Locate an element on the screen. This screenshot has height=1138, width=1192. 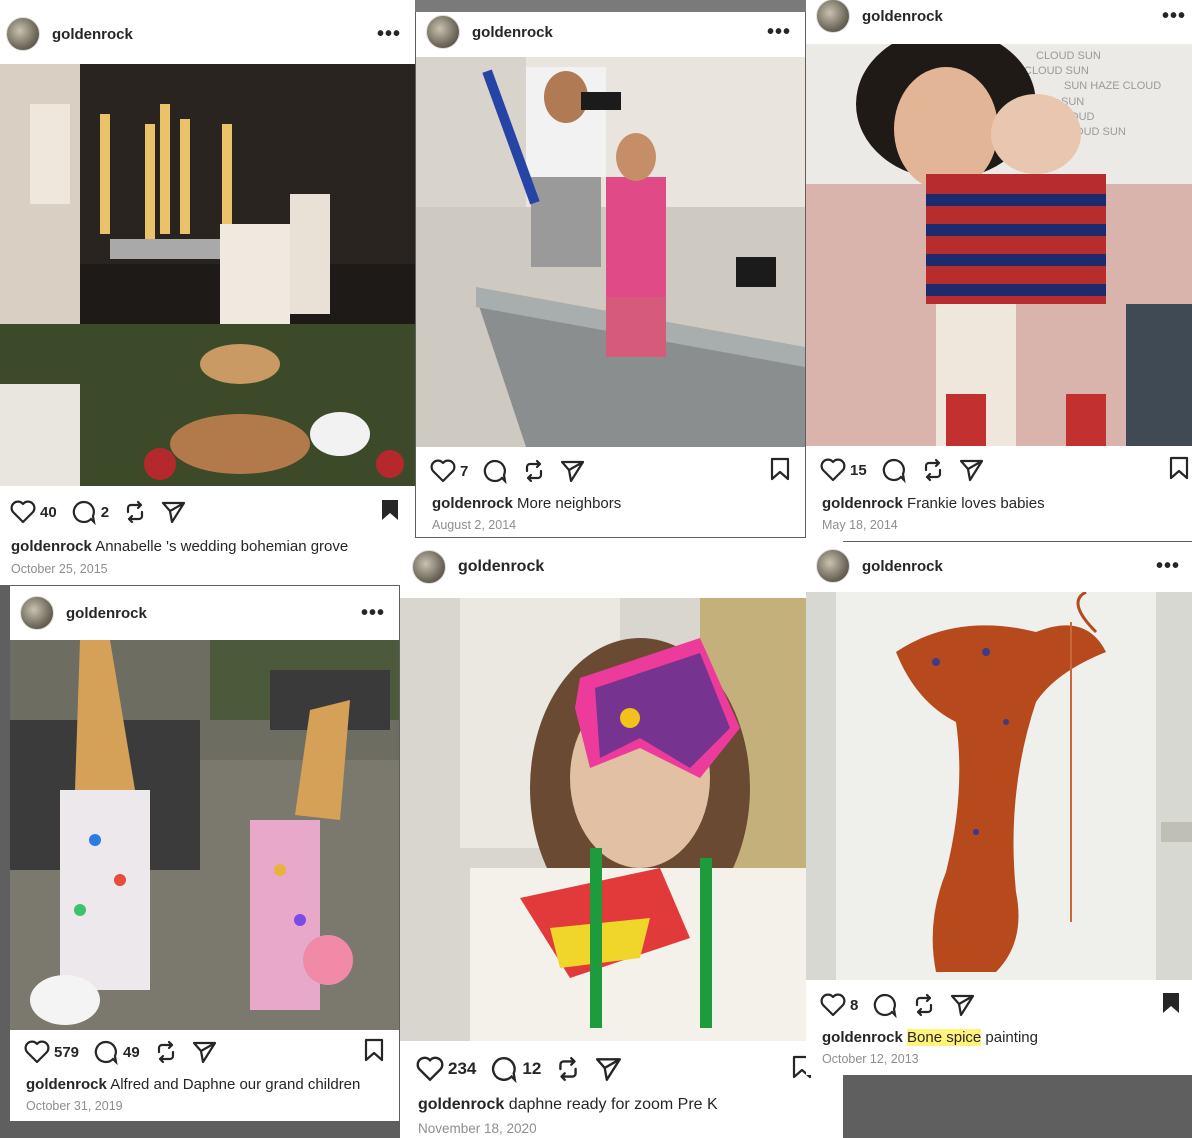
like-count: 234 is located at coordinates (462, 1068).